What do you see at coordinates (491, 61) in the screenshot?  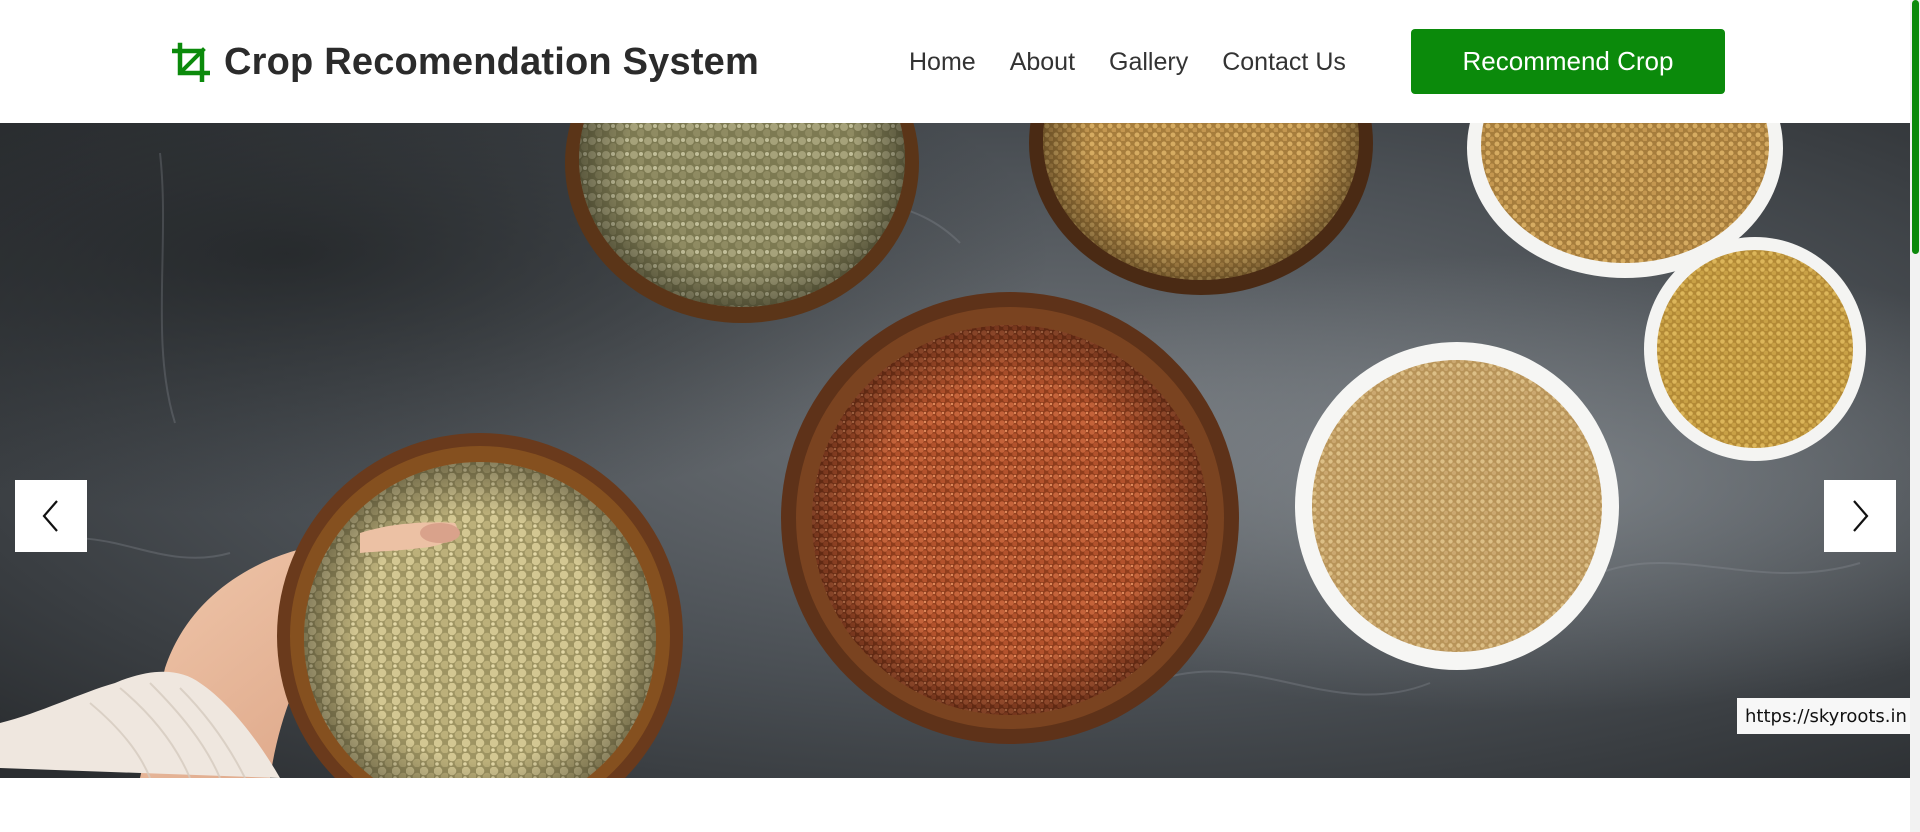 I see `brand-title: Crop Recomendation System` at bounding box center [491, 61].